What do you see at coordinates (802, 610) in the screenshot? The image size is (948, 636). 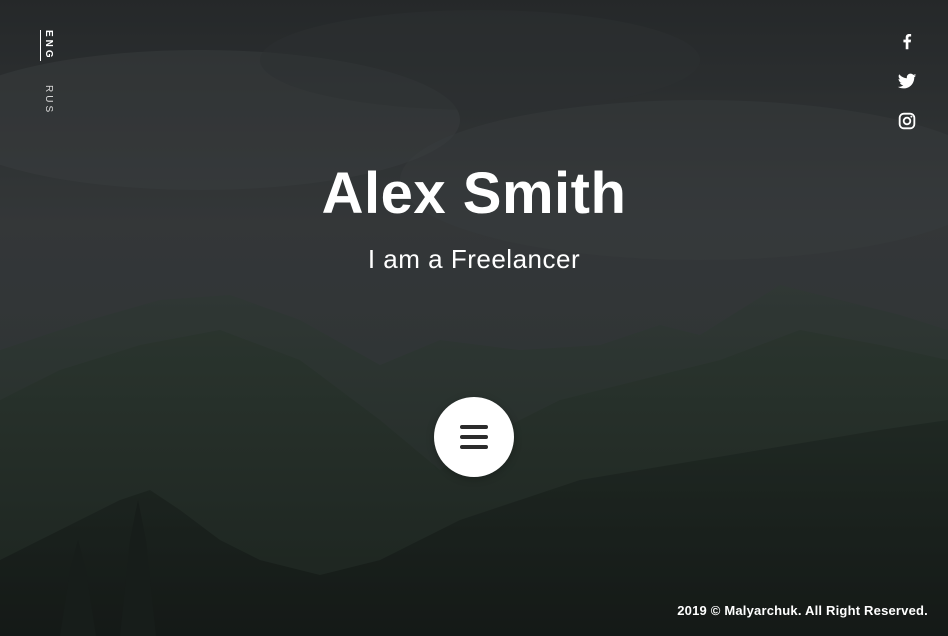 I see `footer-copyright: 2019 © Malyarchuk. All Right Reserved.` at bounding box center [802, 610].